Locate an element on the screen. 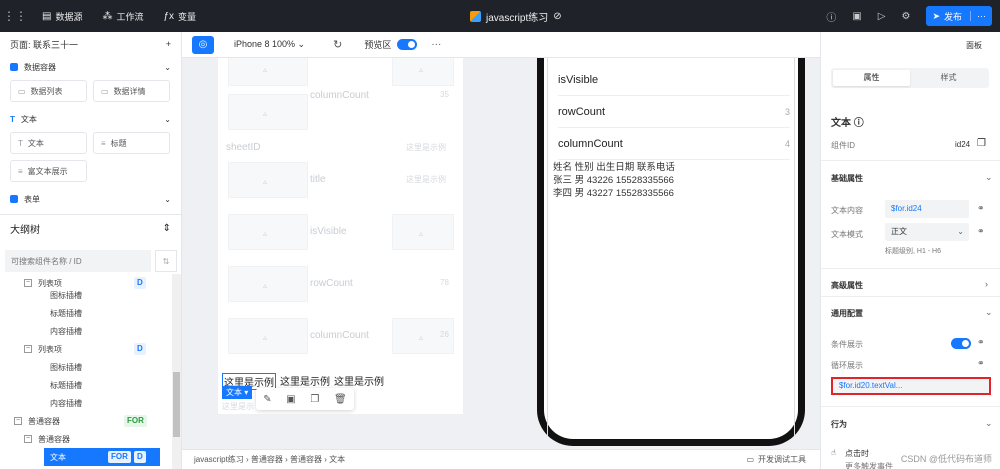 This screenshot has height=469, width=1000. component-label: 标题 is located at coordinates (118, 143).